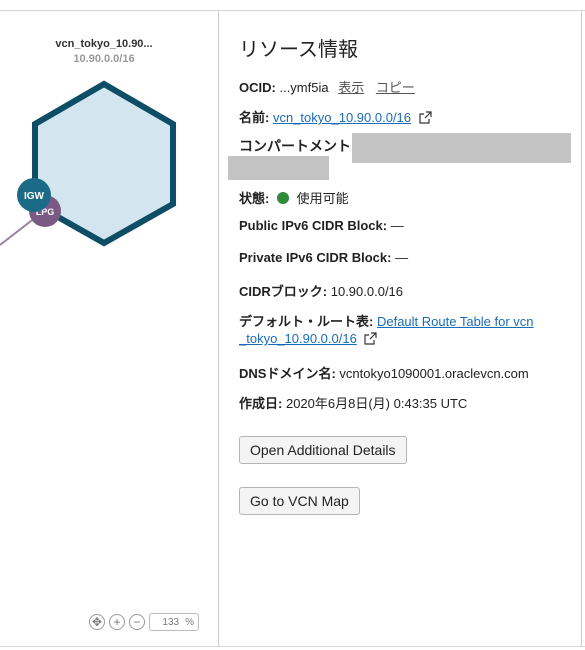  Describe the element at coordinates (367, 291) in the screenshot. I see `cidr-value: 10.90.0.0/16` at that location.